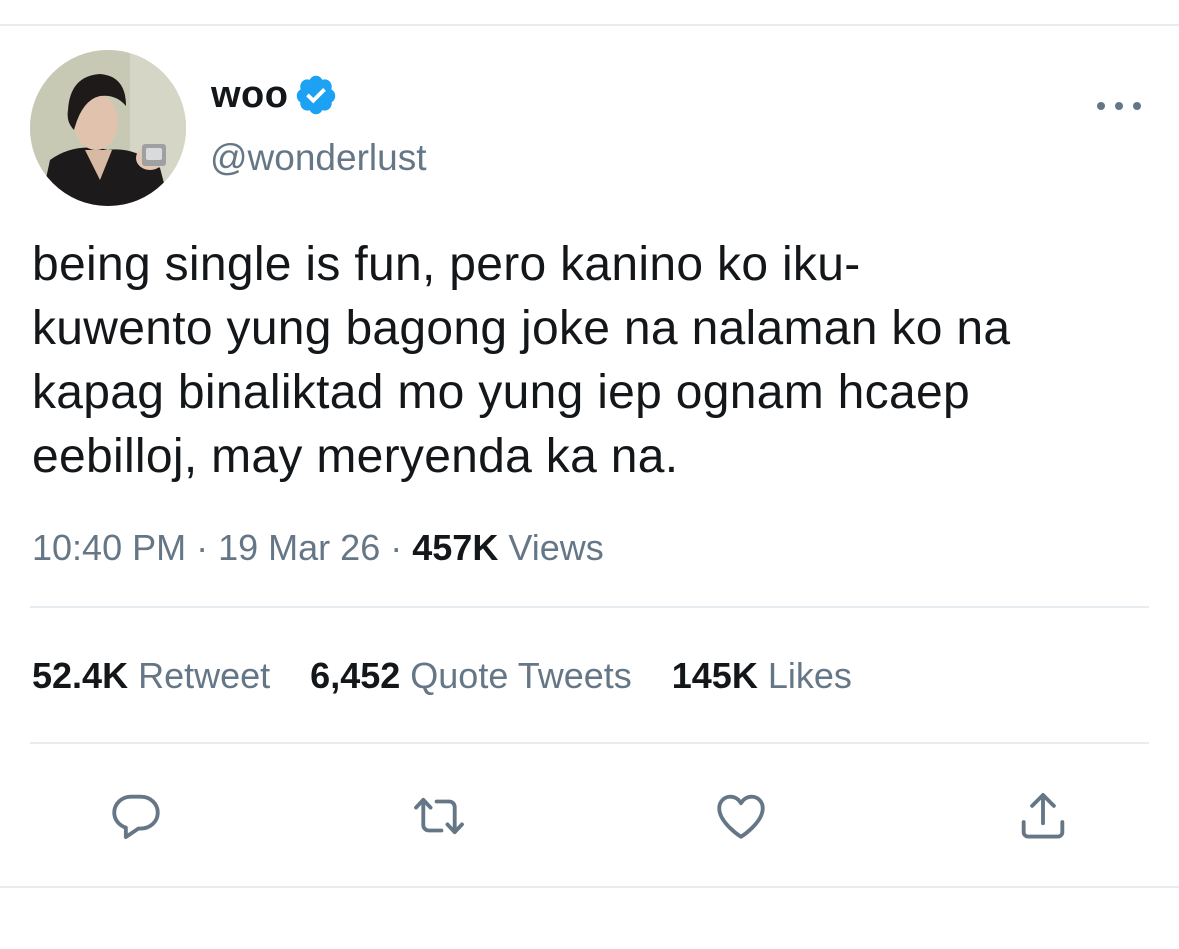  What do you see at coordinates (521, 675) in the screenshot?
I see `quotes-label: Quote Tweets` at bounding box center [521, 675].